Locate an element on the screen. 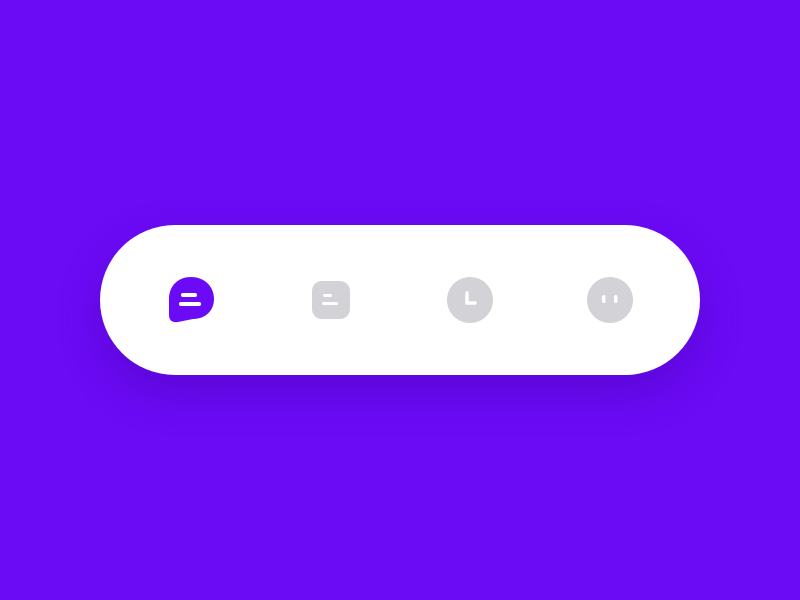 Image resolution: width=800 pixels, height=600 pixels. tab-clock is located at coordinates (470, 300).